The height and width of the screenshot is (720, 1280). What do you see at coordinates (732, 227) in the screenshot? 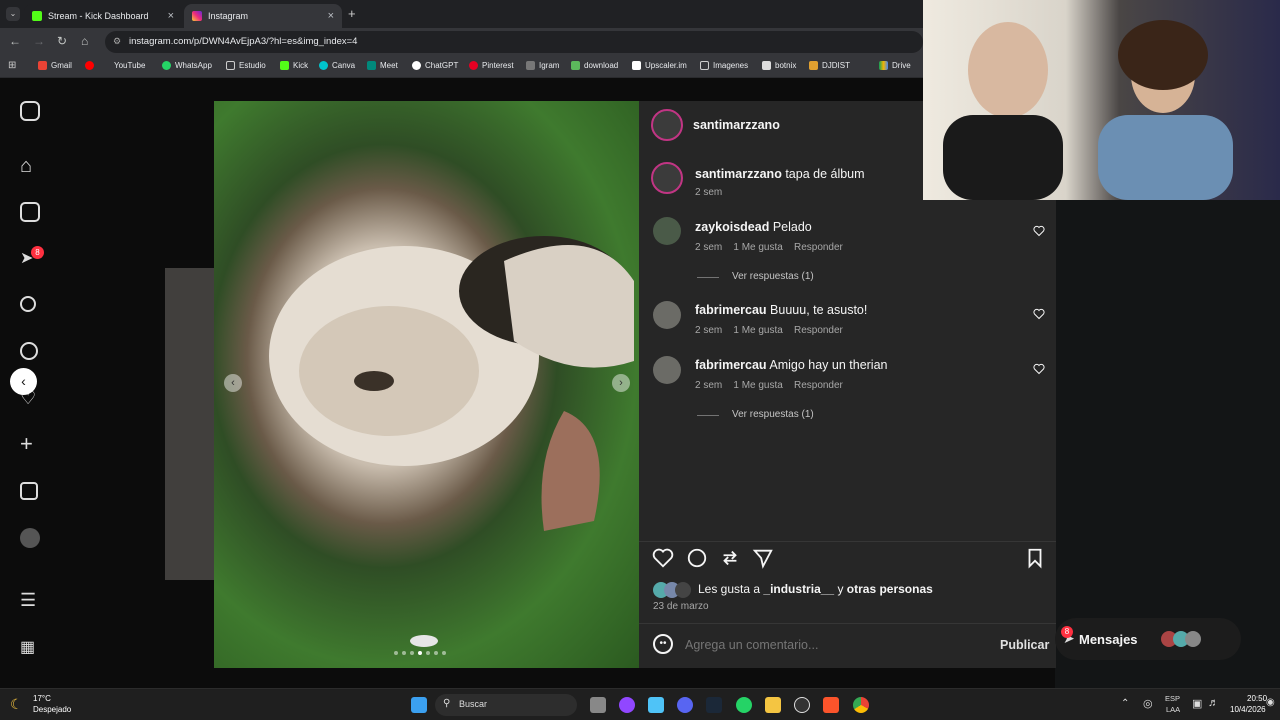
I see `comment-username: zaykoisdead` at bounding box center [732, 227].